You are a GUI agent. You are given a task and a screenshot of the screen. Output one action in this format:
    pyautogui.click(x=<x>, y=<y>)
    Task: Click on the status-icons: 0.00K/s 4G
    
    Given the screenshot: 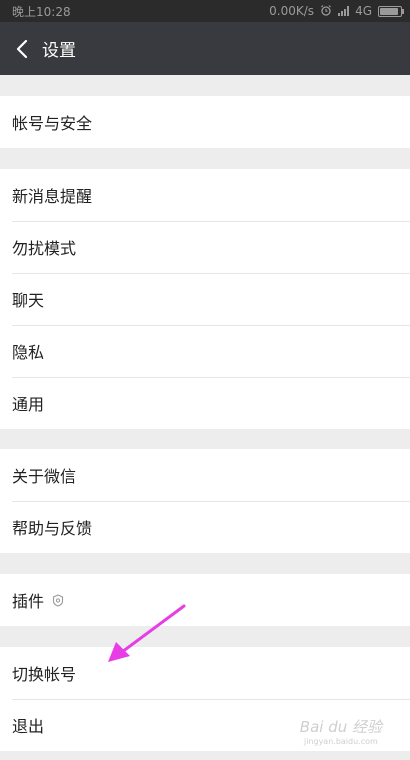 What is the action you would take?
    pyautogui.click(x=336, y=11)
    